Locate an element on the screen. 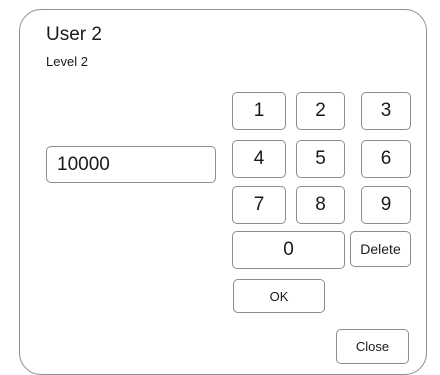 The height and width of the screenshot is (375, 440). key-3-button: 3 is located at coordinates (386, 111).